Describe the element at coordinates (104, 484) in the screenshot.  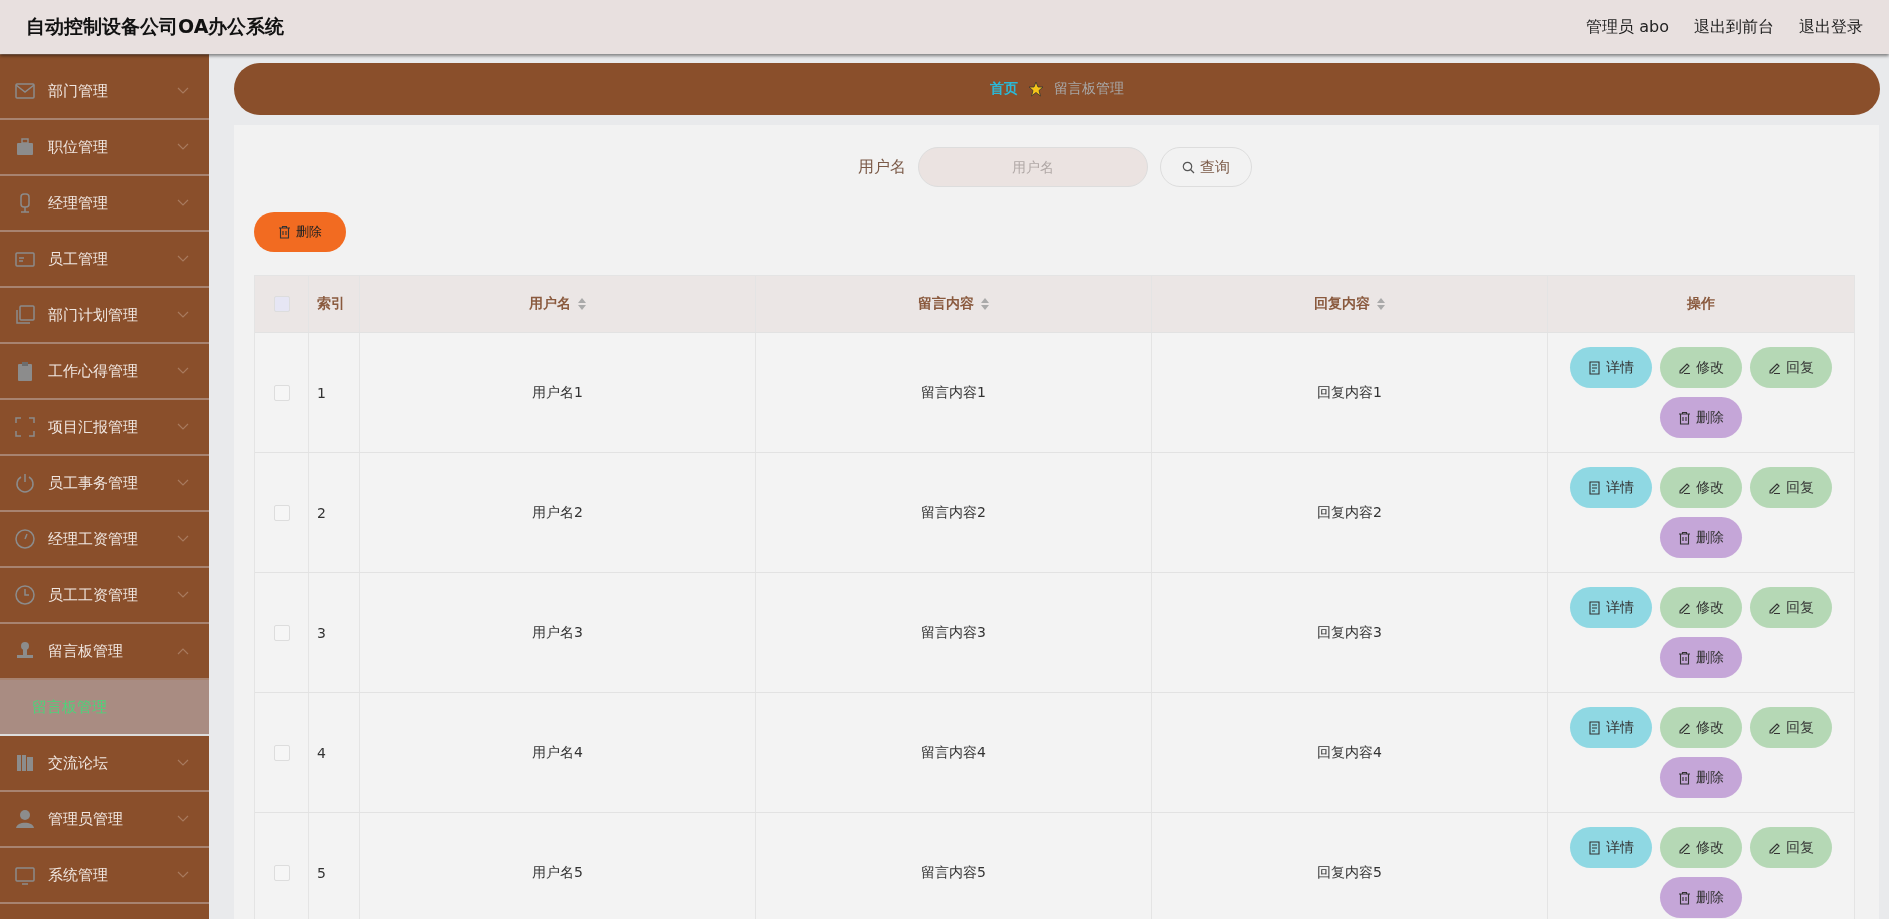
I see `sidebar-item: 员工事务管理` at that location.